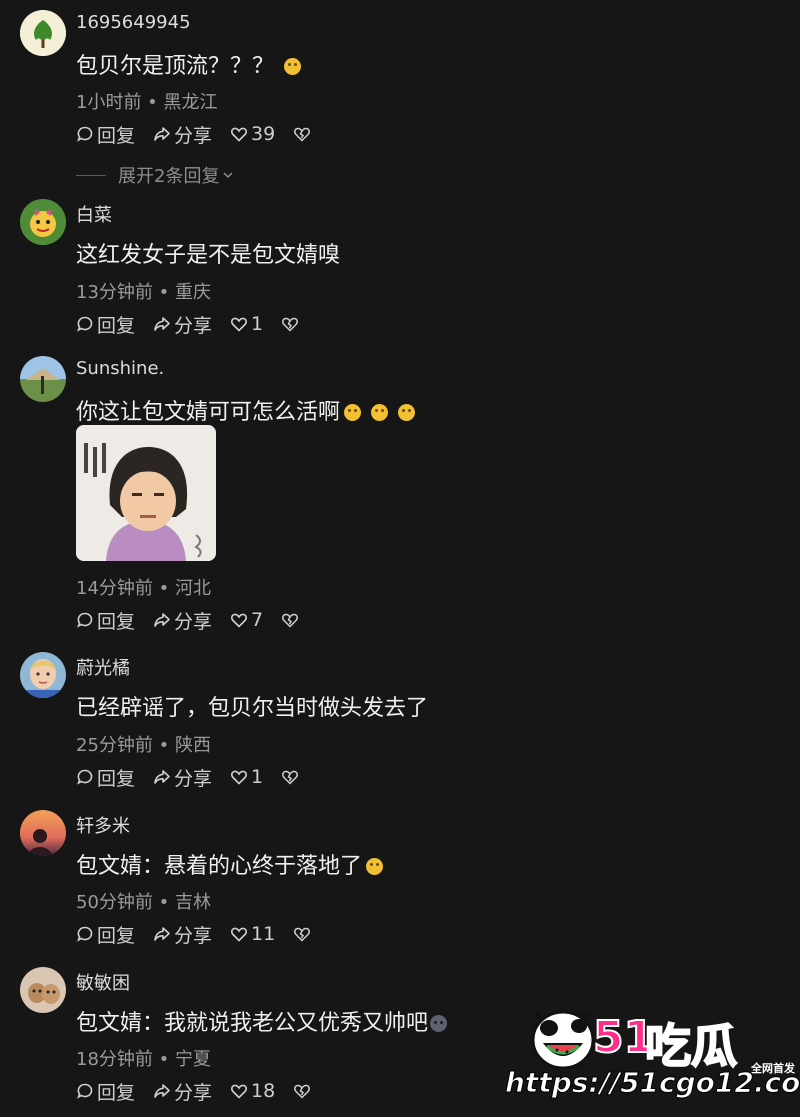  I want to click on comment-meta: 1小时前 • 黑龙江, so click(147, 102).